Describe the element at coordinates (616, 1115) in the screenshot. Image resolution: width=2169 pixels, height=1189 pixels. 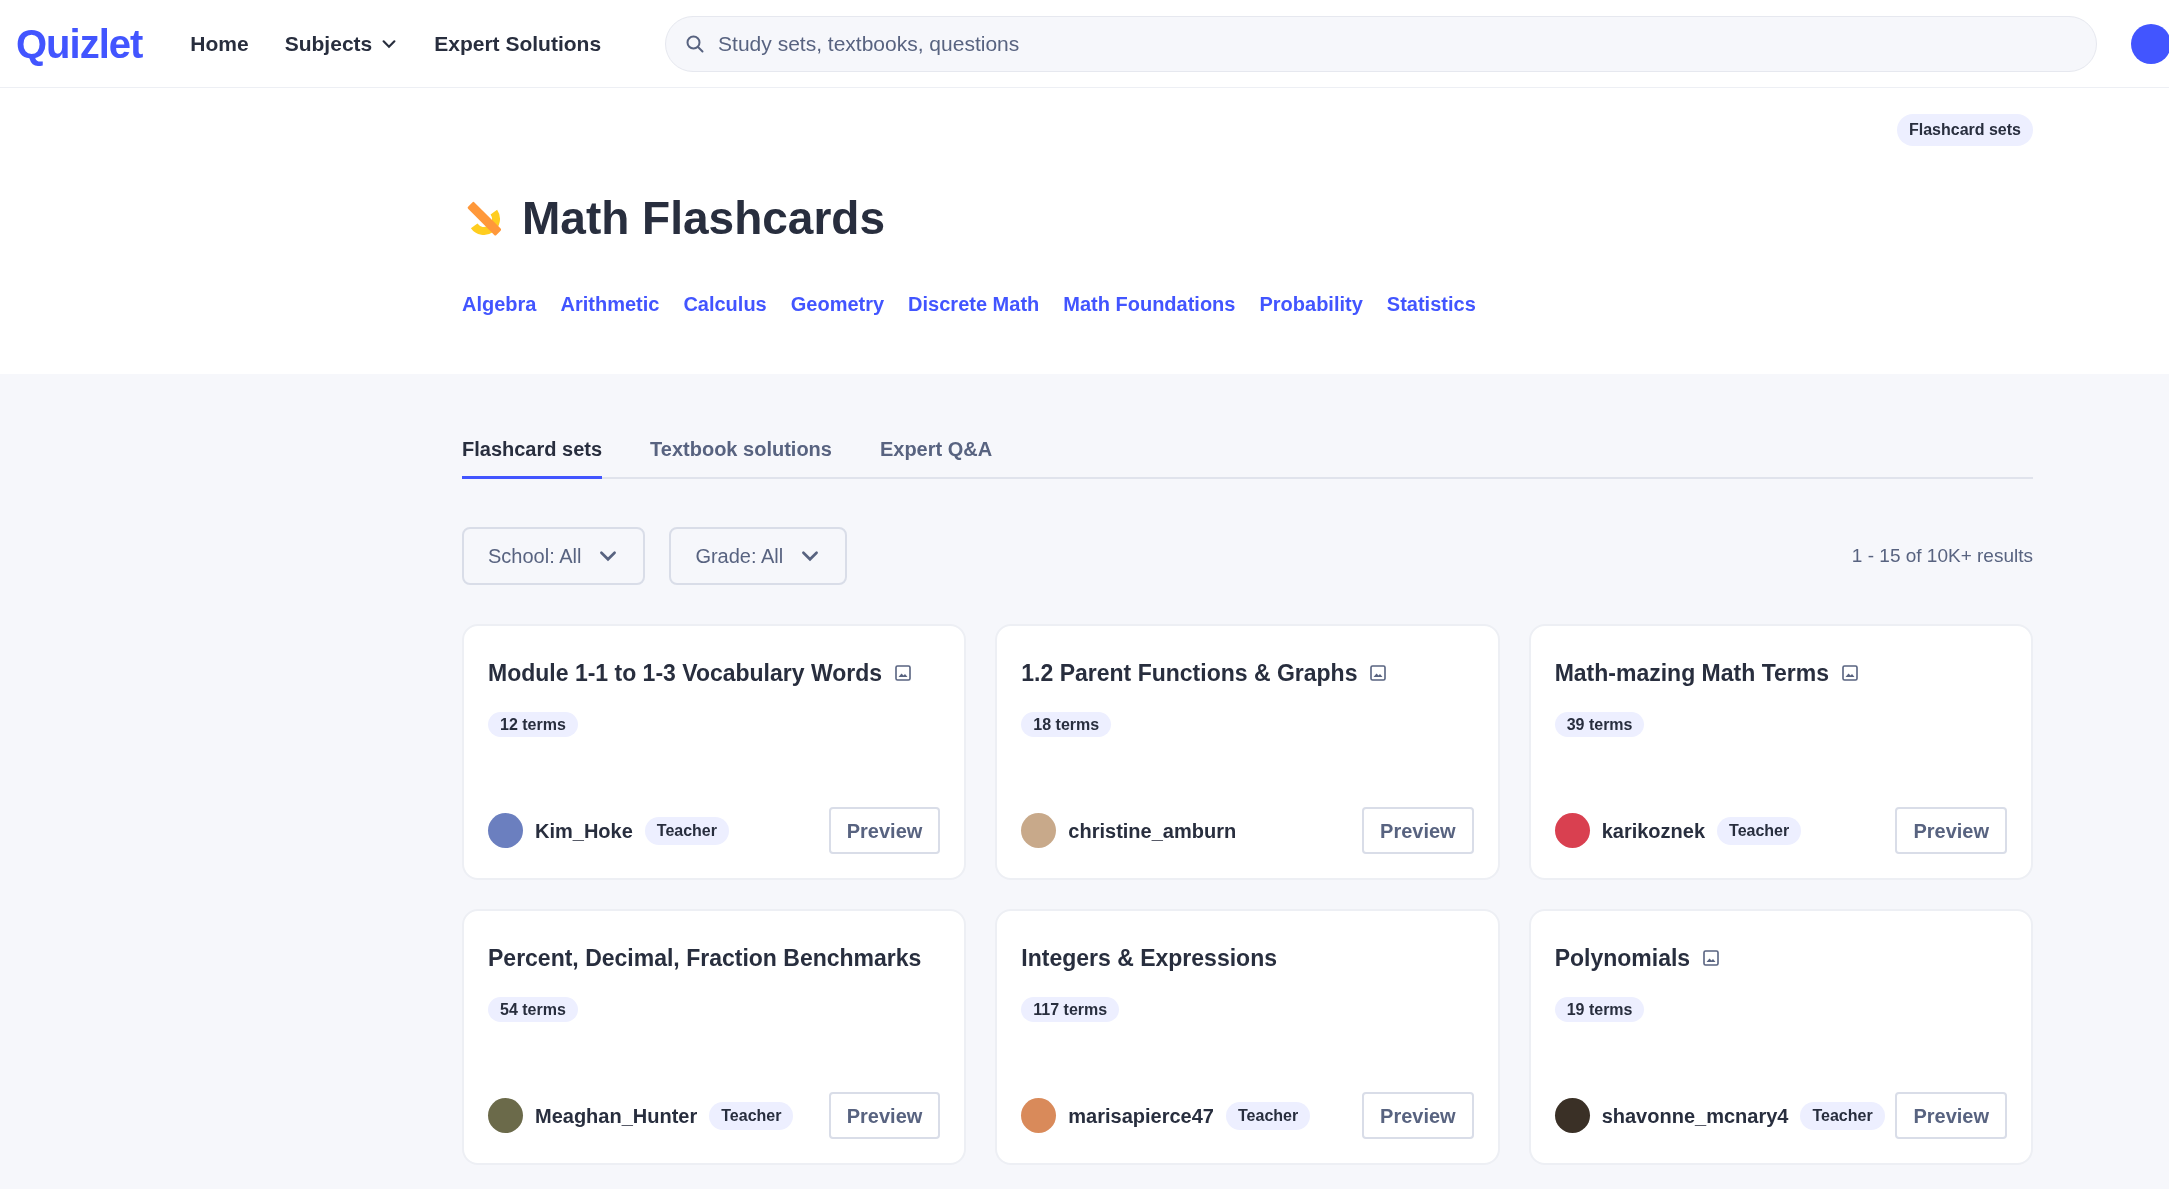
I see `author-name: Meaghan_Hunter` at that location.